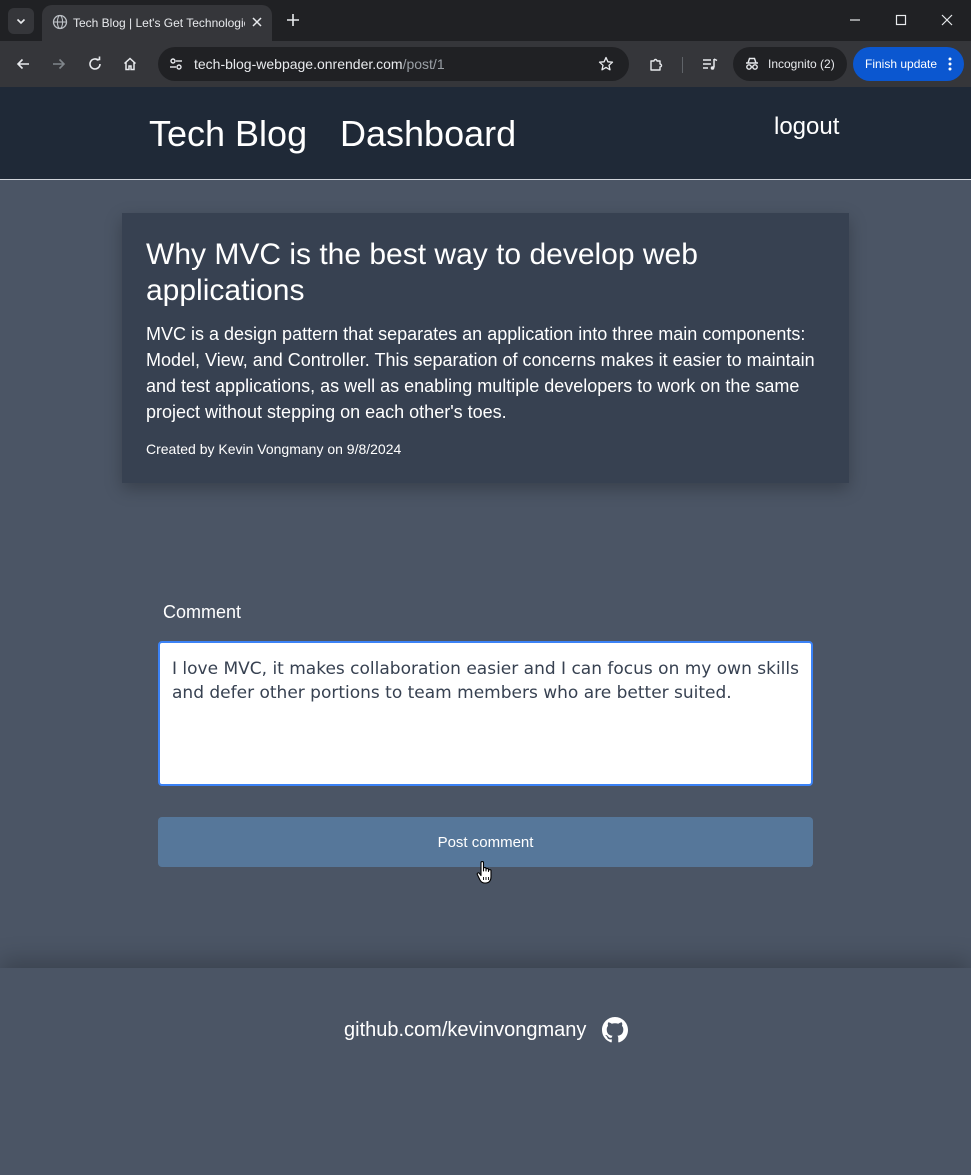  I want to click on incognito-label: Incognito (2), so click(801, 64).